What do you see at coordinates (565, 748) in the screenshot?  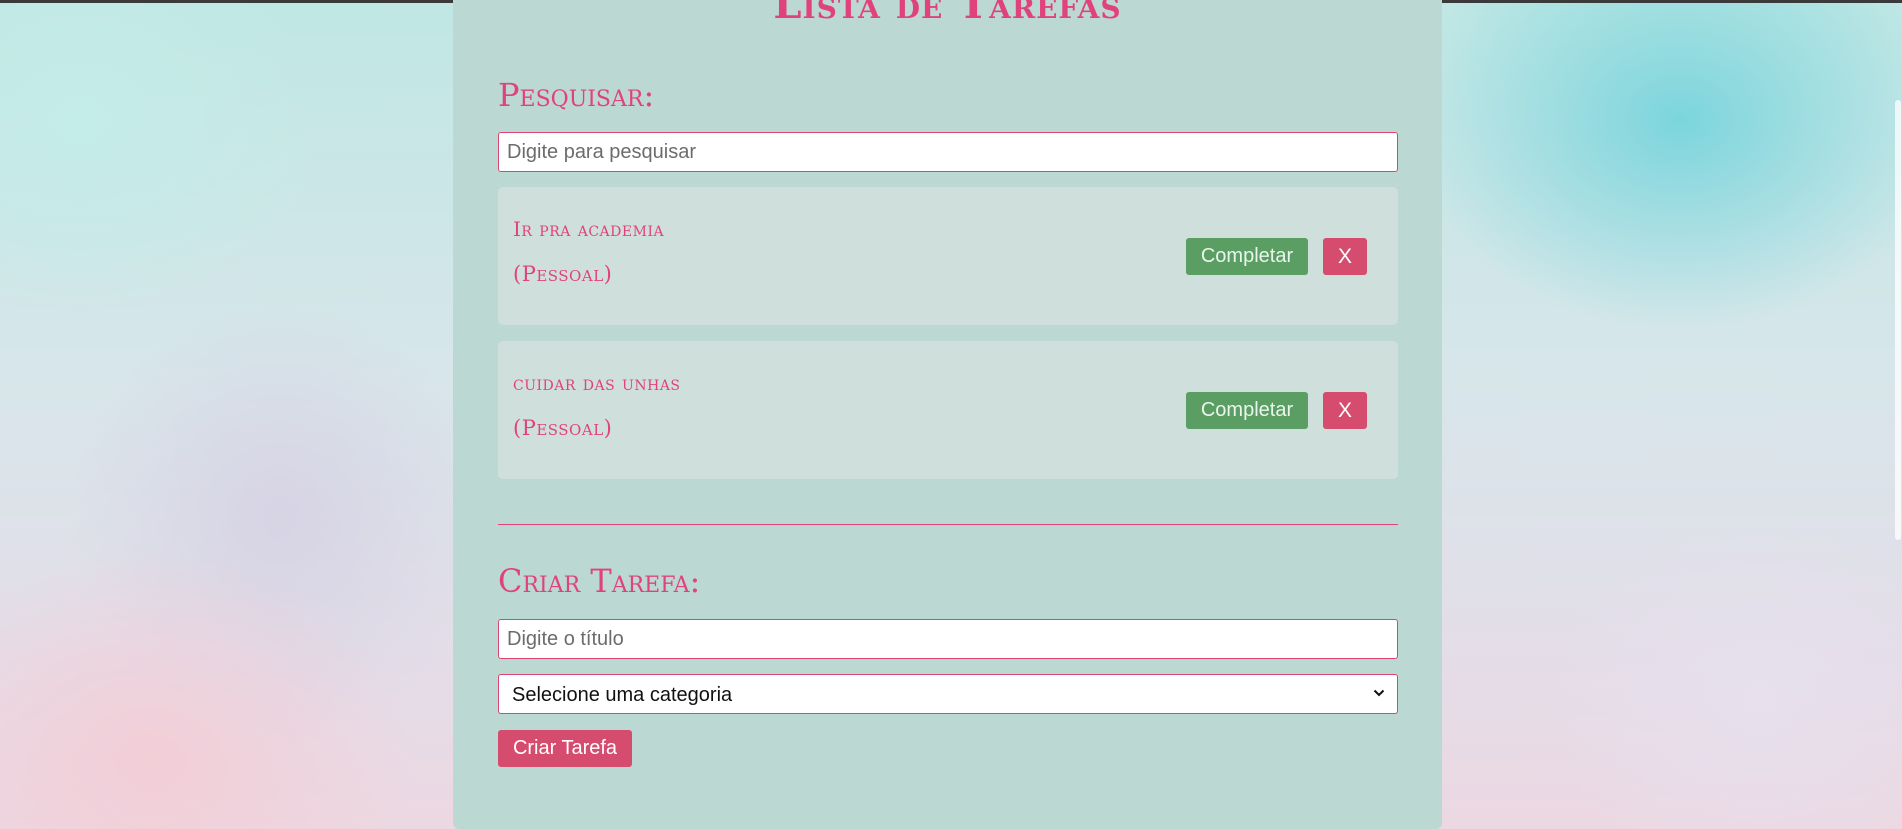 I see `create-task-button: Criar Tarefa` at bounding box center [565, 748].